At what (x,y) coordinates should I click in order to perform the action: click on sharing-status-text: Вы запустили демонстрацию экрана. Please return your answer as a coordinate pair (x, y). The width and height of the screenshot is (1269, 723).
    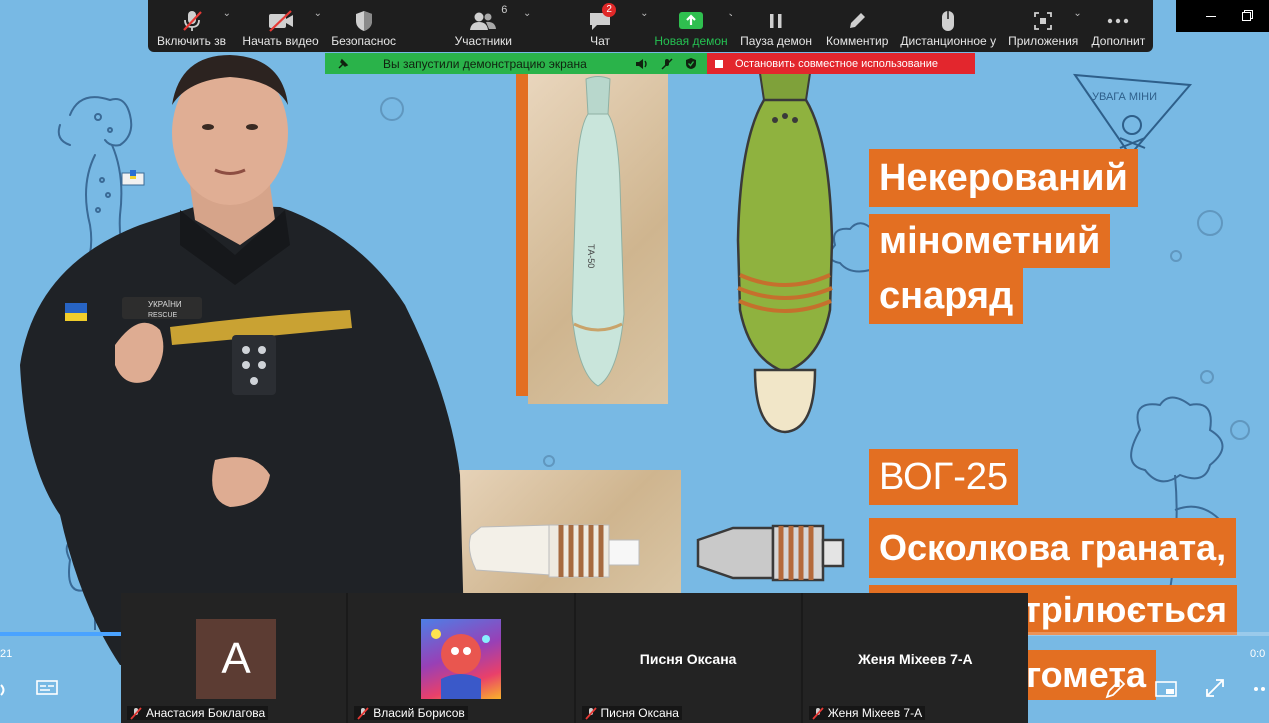
    Looking at the image, I should click on (485, 63).